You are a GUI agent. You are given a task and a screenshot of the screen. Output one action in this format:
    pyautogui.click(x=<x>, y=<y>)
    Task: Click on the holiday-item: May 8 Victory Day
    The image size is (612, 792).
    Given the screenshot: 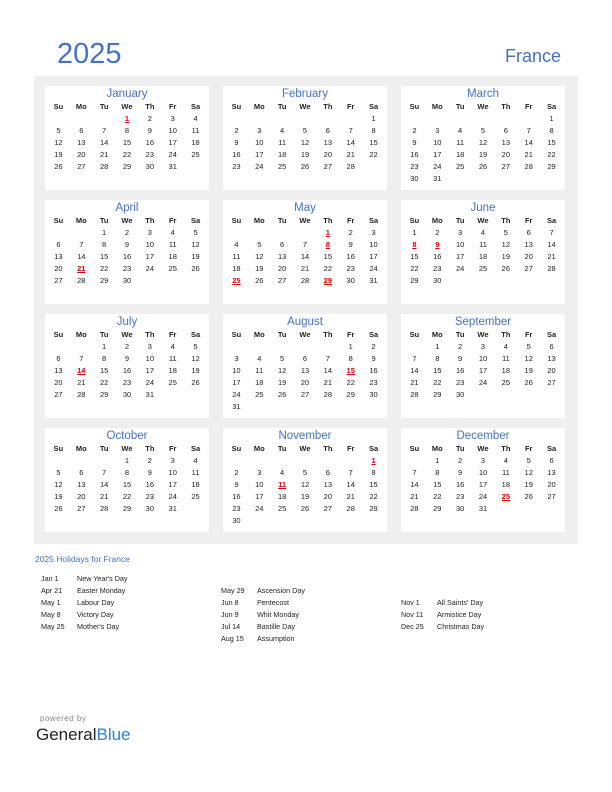 What is the action you would take?
    pyautogui.click(x=84, y=615)
    